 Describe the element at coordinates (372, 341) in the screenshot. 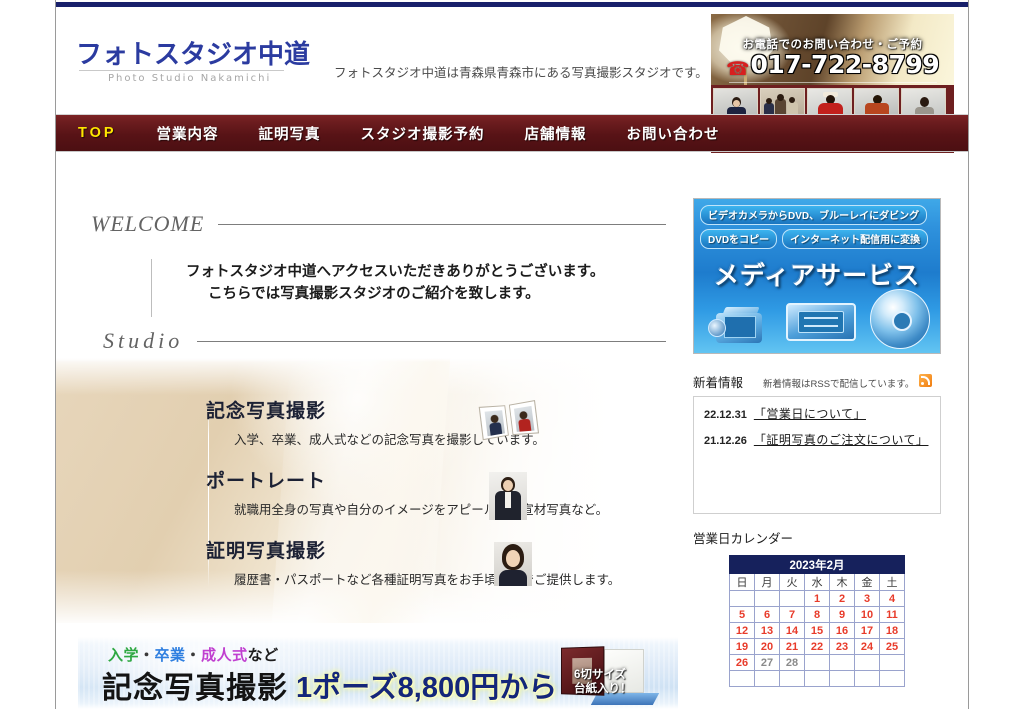

I see `studio-heading-row: Studio` at that location.